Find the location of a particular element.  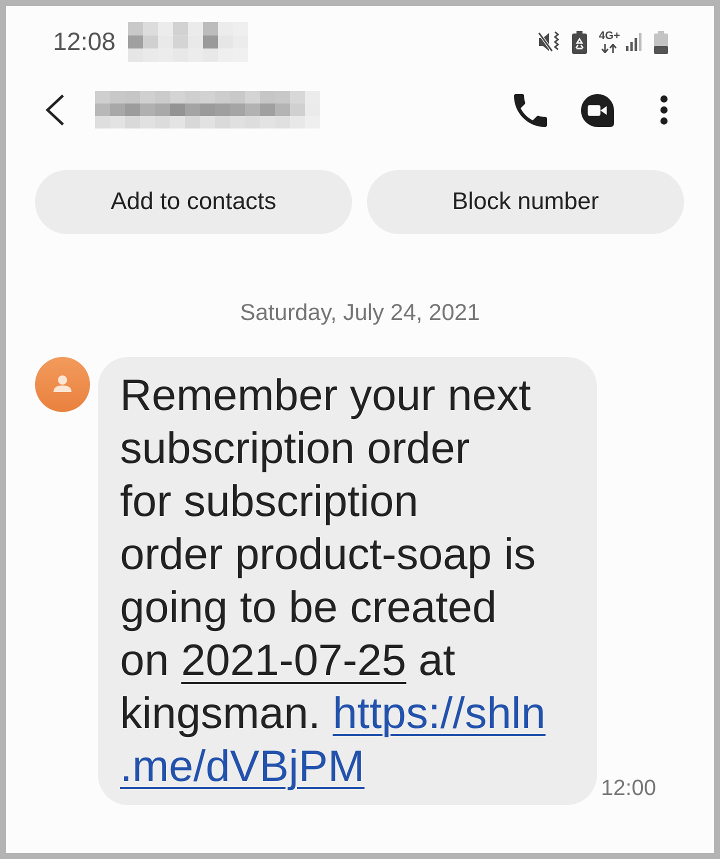

back-icon is located at coordinates (55, 110).